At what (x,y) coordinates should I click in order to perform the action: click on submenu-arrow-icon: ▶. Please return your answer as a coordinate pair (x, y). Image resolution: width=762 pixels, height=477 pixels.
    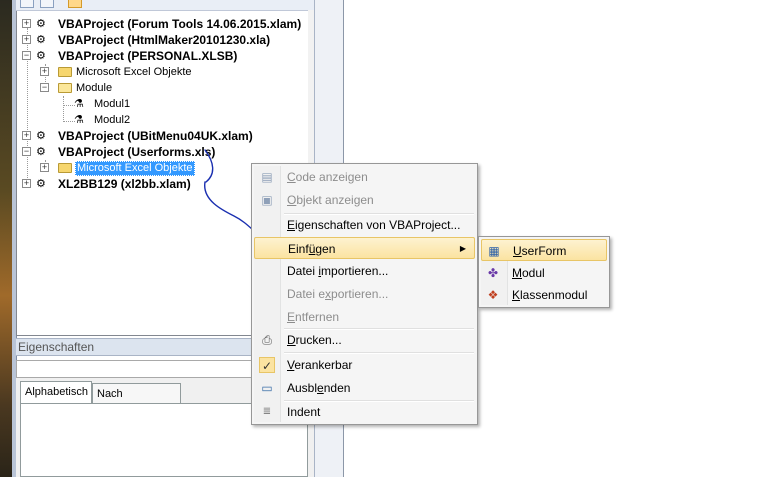
    Looking at the image, I should click on (462, 248).